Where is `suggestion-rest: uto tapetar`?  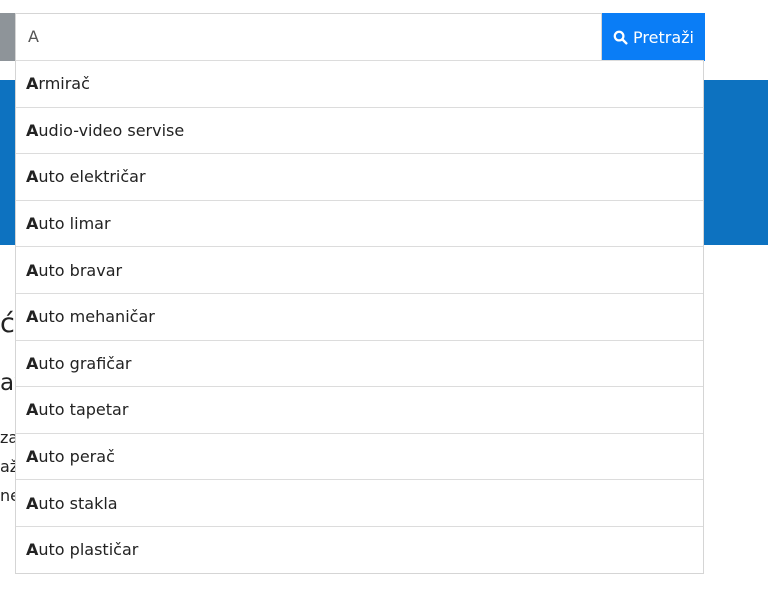
suggestion-rest: uto tapetar is located at coordinates (83, 410).